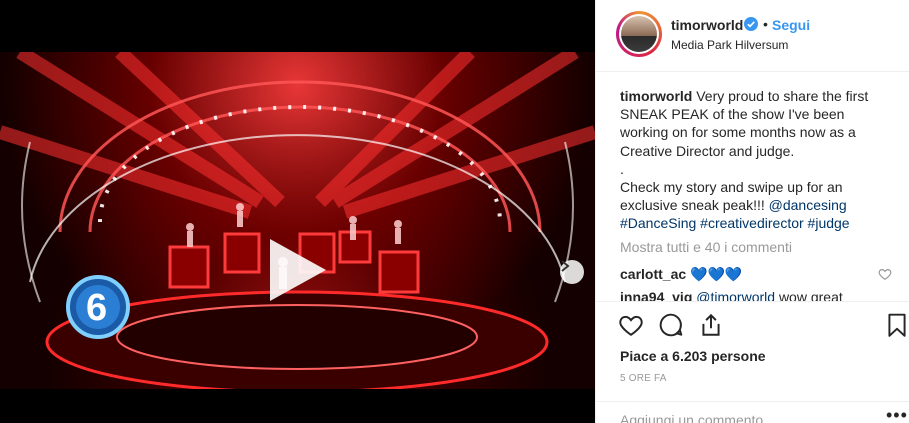 This screenshot has width=909, height=423. What do you see at coordinates (716, 274) in the screenshot?
I see `comment-text: 💙💙💙` at bounding box center [716, 274].